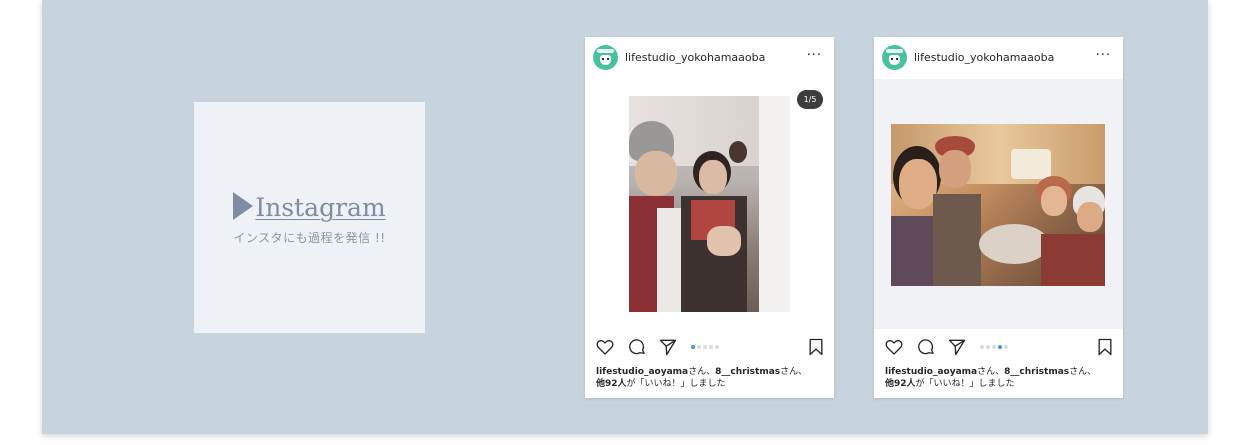 This screenshot has height=445, width=1240. Describe the element at coordinates (320, 207) in the screenshot. I see `instagram-link-text: Instagram` at that location.